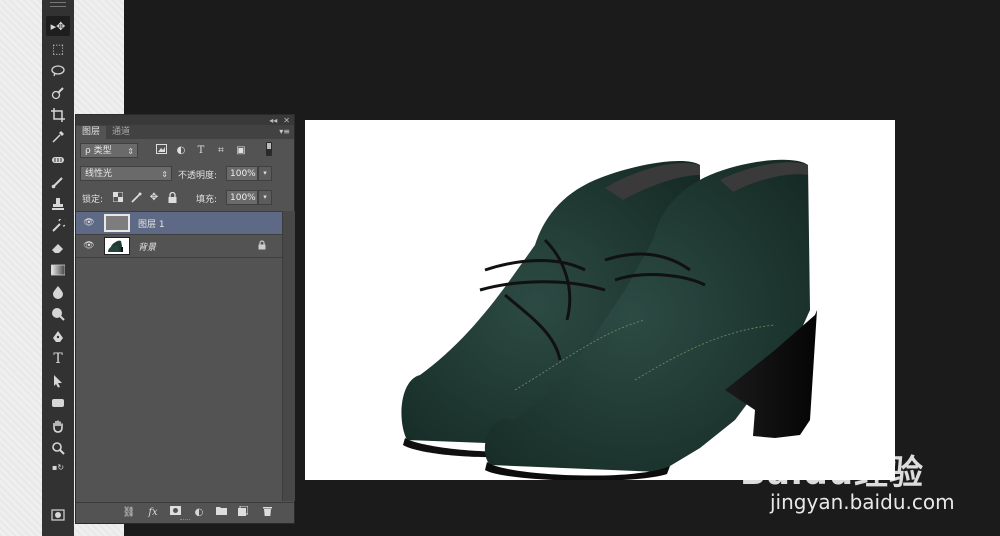  Describe the element at coordinates (58, 314) in the screenshot. I see `dodge-tool-icon` at that location.